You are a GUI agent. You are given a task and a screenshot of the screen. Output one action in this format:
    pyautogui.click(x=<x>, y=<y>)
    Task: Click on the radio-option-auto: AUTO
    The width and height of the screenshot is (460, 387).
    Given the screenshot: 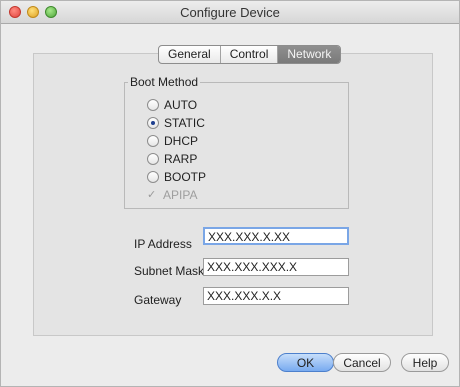 What is the action you would take?
    pyautogui.click(x=172, y=105)
    